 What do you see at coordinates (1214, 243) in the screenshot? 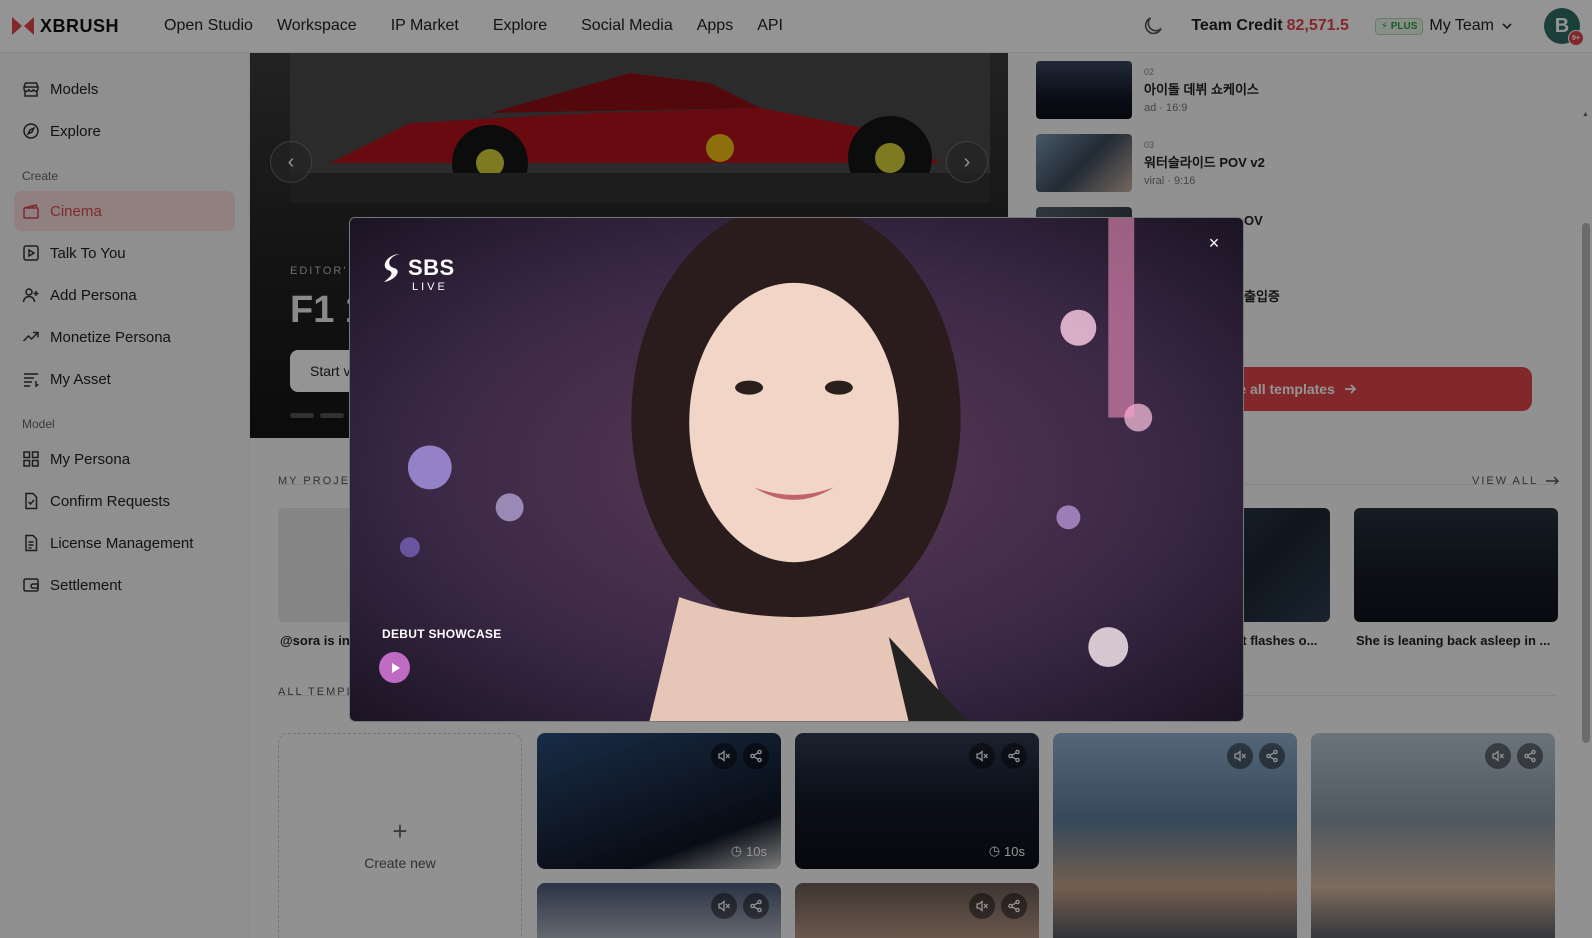
I see `close-button: ×` at bounding box center [1214, 243].